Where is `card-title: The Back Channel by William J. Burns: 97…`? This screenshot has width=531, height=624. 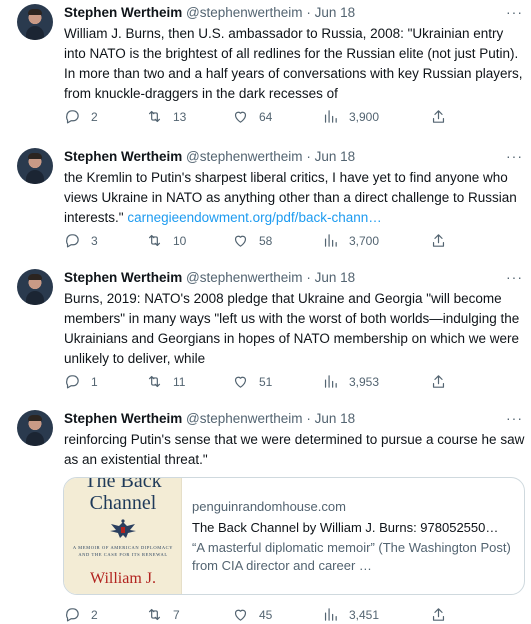
card-title: The Back Channel by William J. Burns: 97… is located at coordinates (345, 527).